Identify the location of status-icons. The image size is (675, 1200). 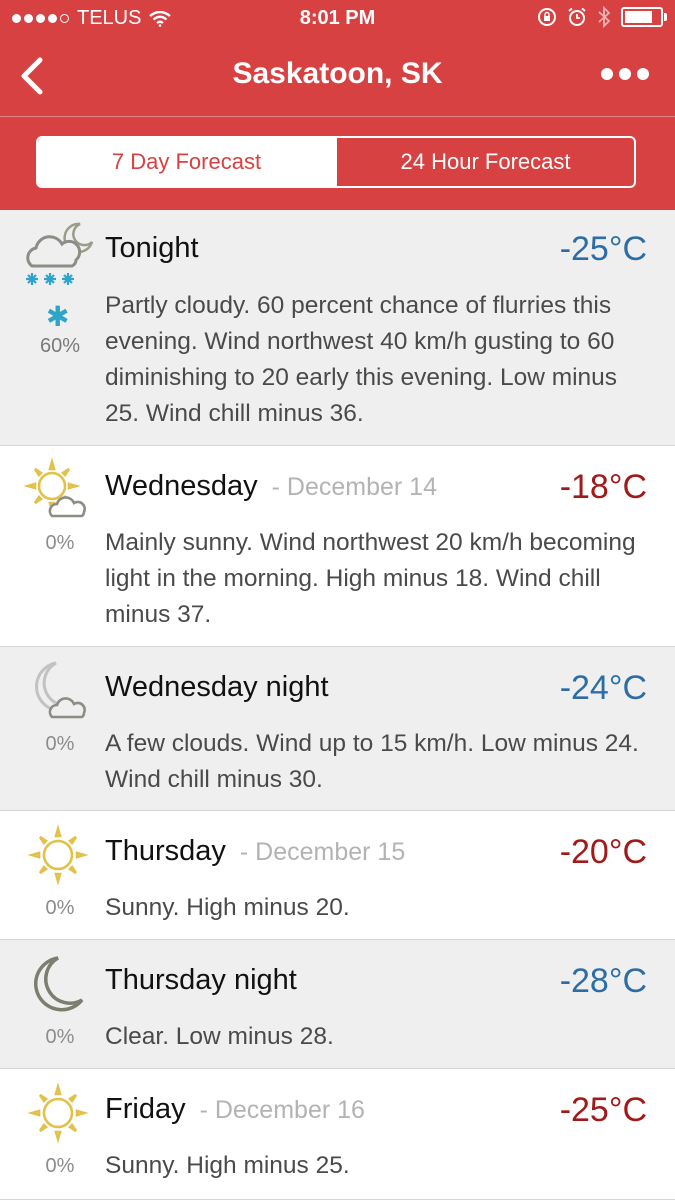
(602, 17).